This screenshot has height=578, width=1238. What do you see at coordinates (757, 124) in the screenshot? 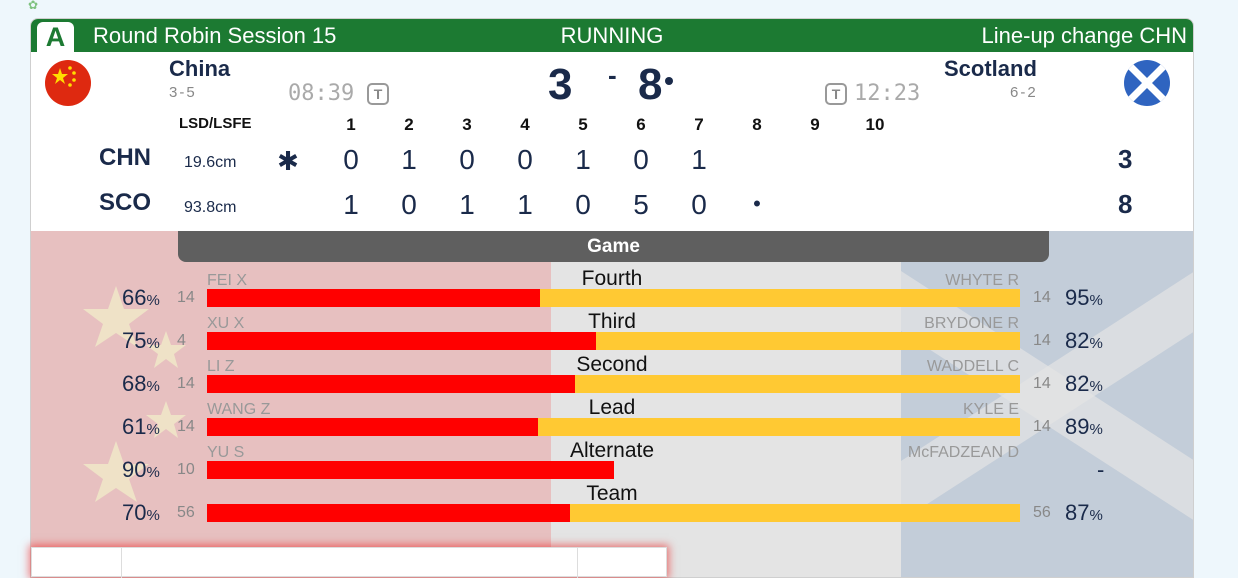
I see `end-number: 8` at bounding box center [757, 124].